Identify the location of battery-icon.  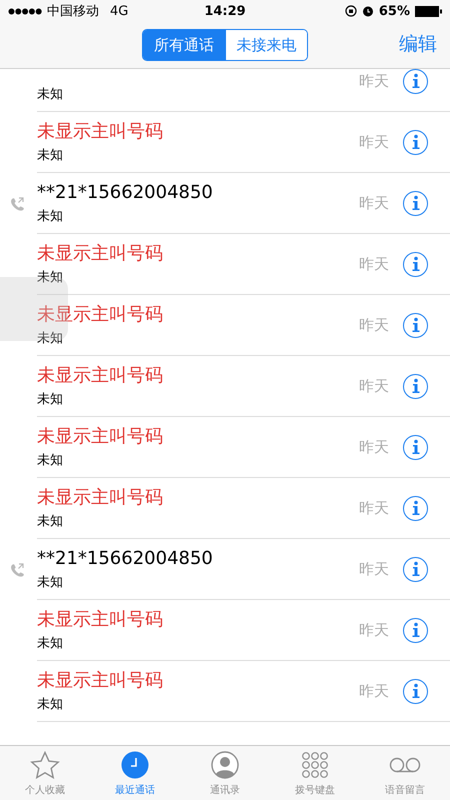
(428, 11).